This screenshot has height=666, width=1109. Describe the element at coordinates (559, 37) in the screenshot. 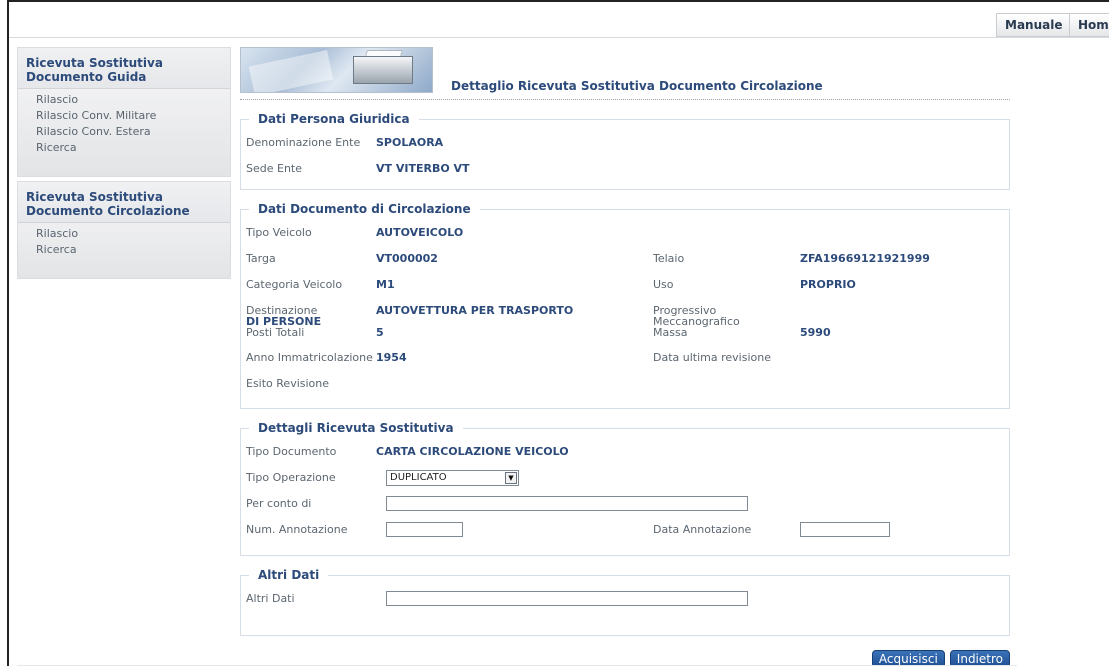

I see `header-divider` at that location.